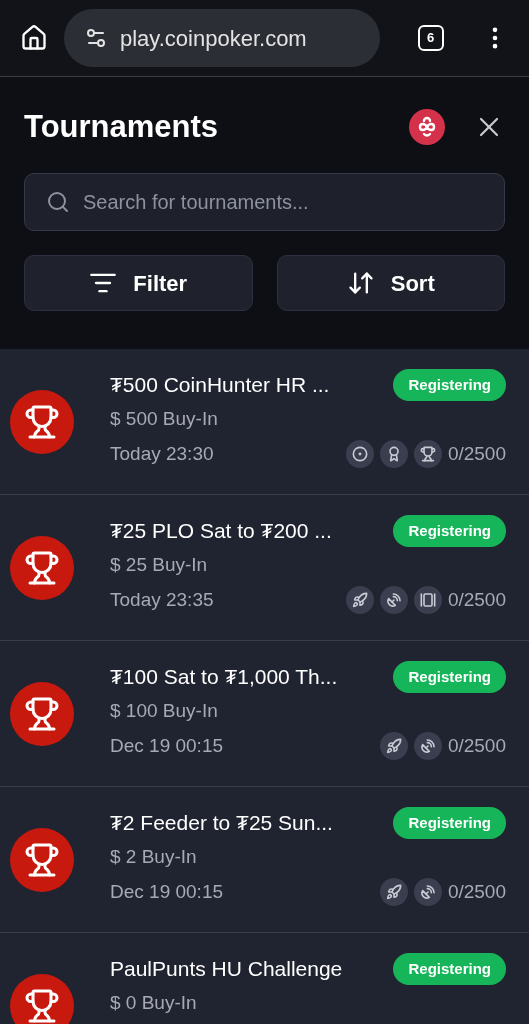 This screenshot has width=529, height=1024. I want to click on search-icon, so click(58, 202).